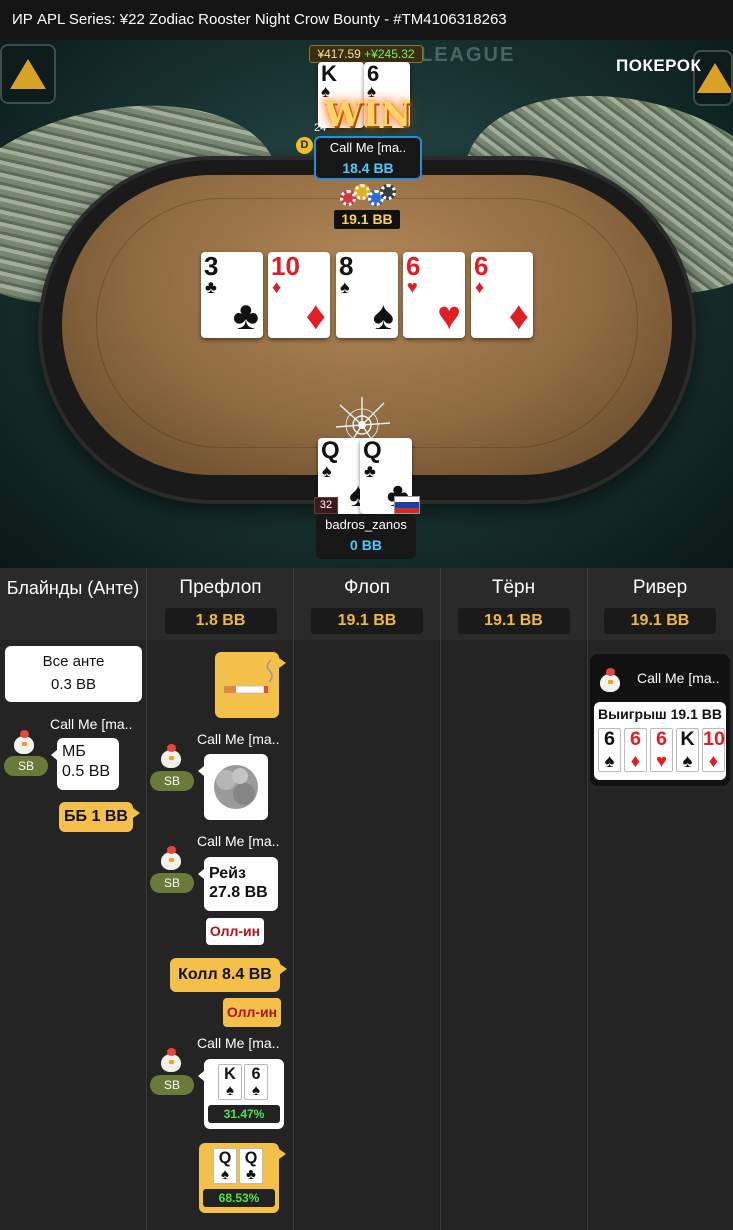 The image size is (733, 1230). I want to click on smoke-action, so click(233, 787).